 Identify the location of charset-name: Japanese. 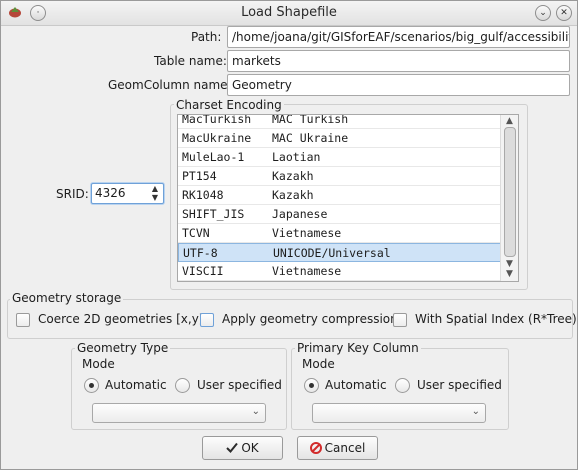
(300, 214).